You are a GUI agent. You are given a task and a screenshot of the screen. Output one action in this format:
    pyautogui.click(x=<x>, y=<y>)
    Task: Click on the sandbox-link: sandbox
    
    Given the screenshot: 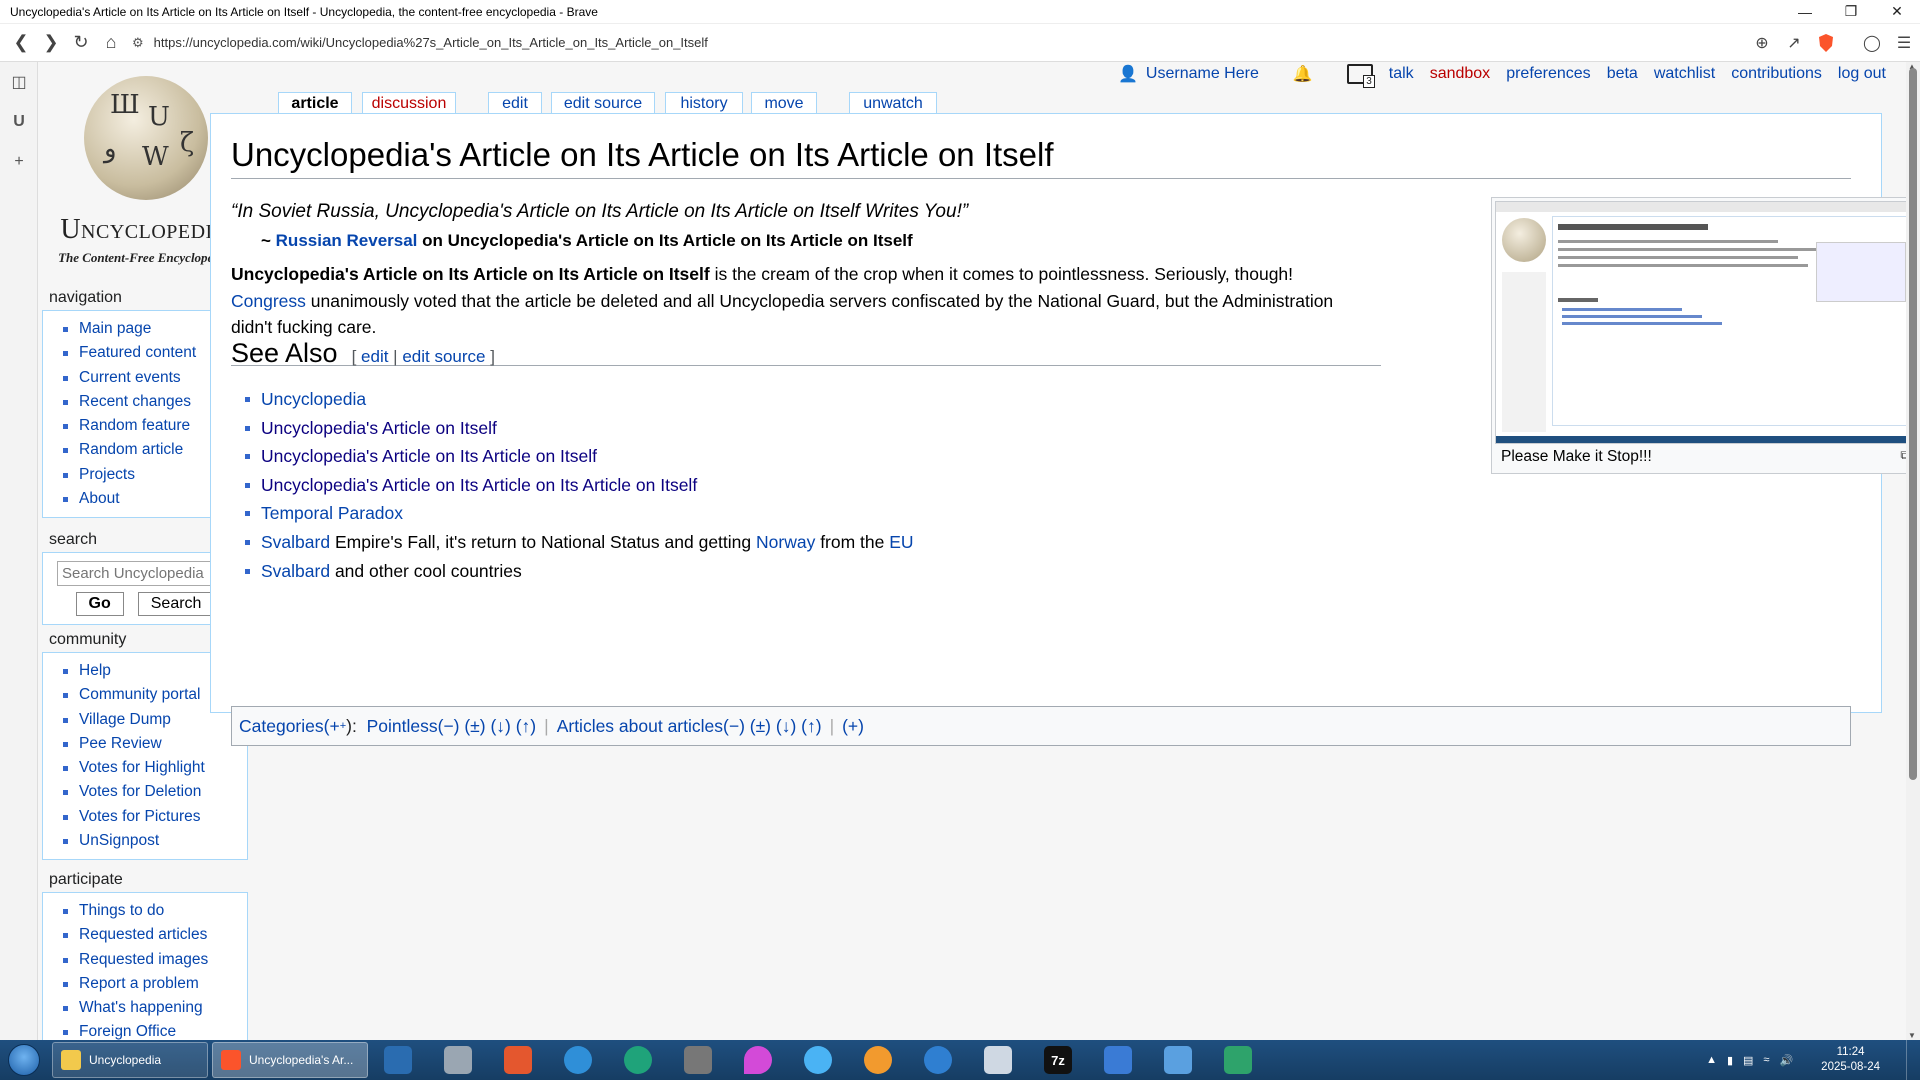 What is the action you would take?
    pyautogui.click(x=1460, y=74)
    